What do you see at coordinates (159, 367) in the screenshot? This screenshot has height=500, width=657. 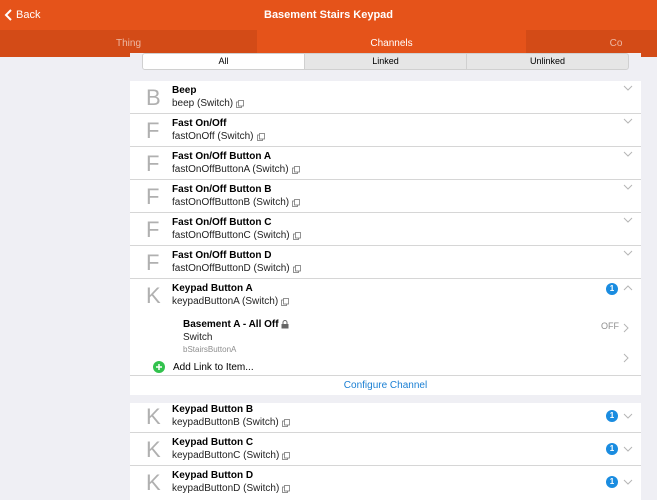 I see `add-circle-icon` at bounding box center [159, 367].